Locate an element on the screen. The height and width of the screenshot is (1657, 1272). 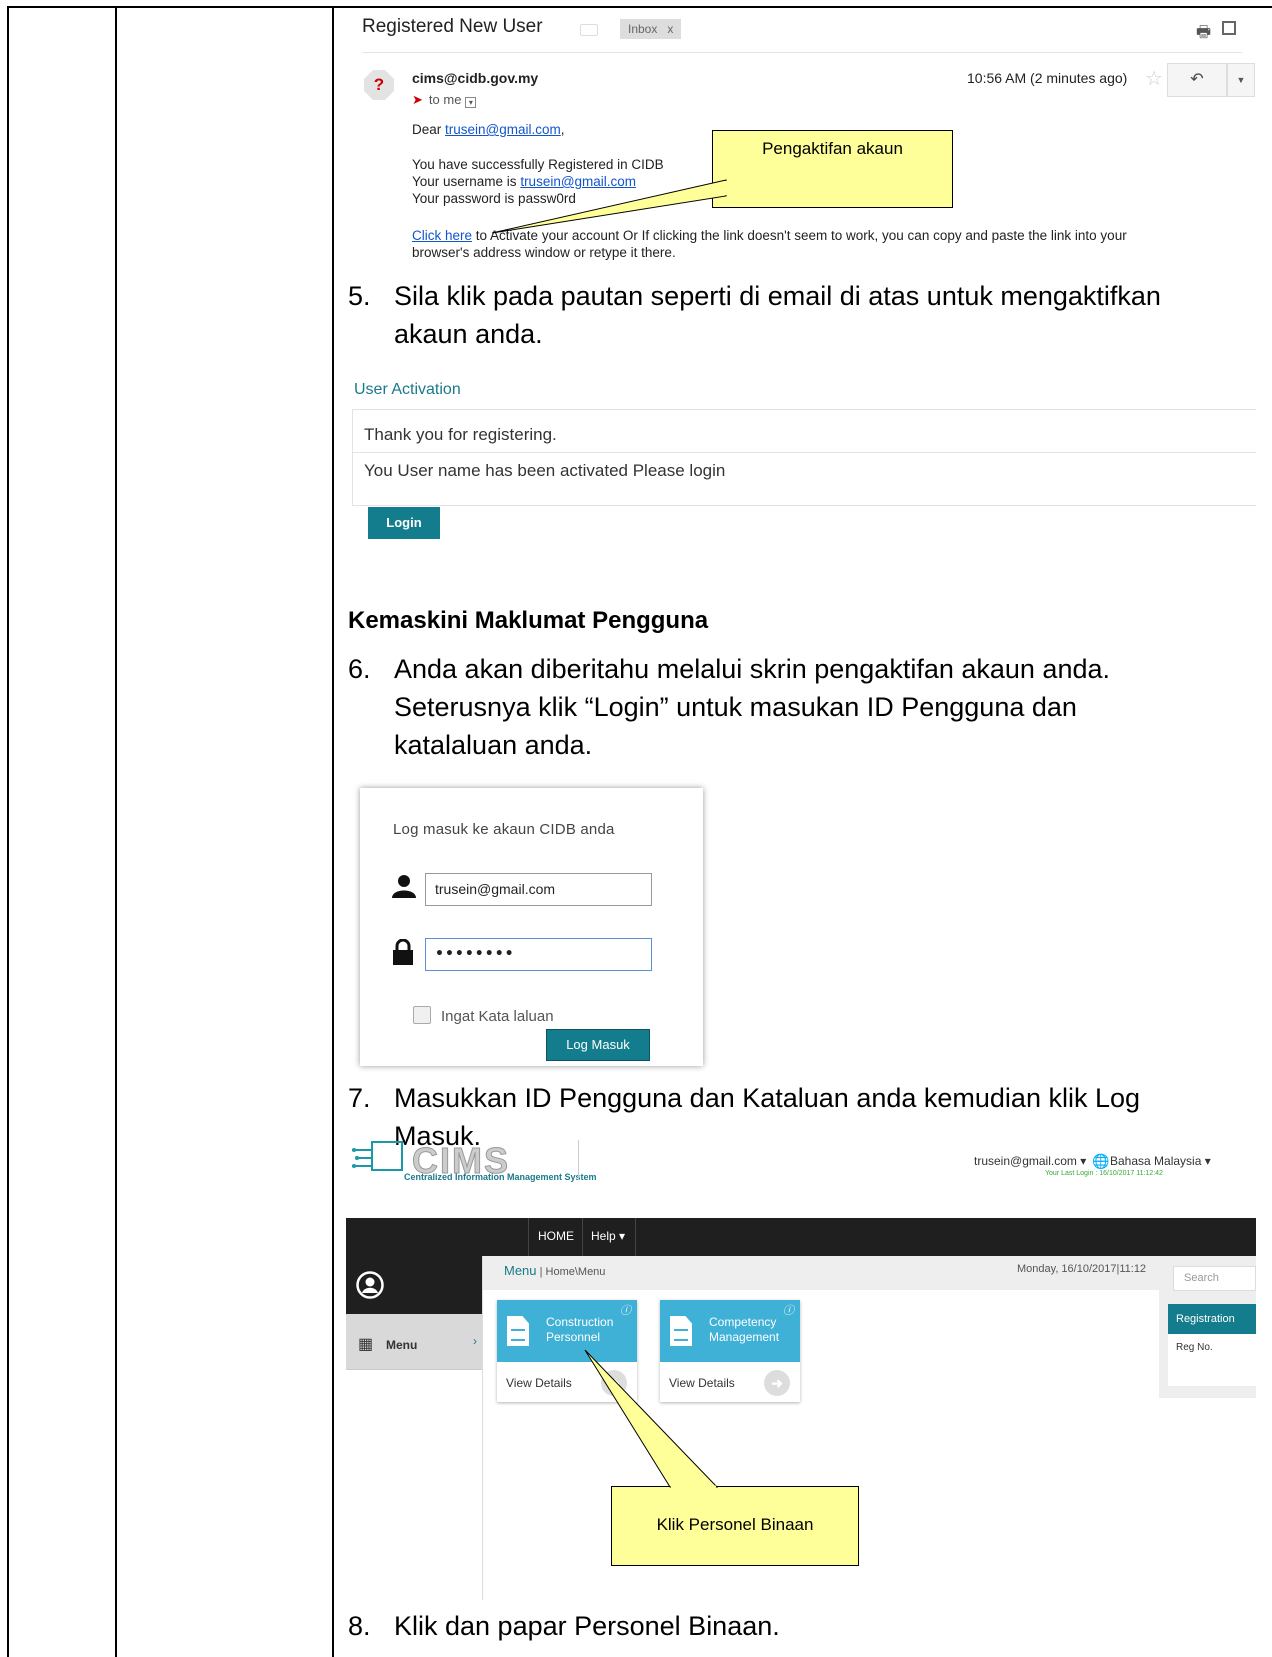
header-divider is located at coordinates (578, 1160).